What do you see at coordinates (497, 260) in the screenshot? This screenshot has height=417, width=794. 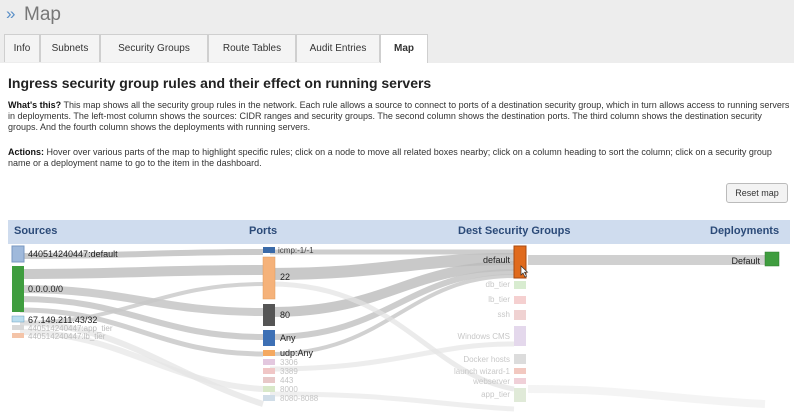 I see `dest-group-label: default` at bounding box center [497, 260].